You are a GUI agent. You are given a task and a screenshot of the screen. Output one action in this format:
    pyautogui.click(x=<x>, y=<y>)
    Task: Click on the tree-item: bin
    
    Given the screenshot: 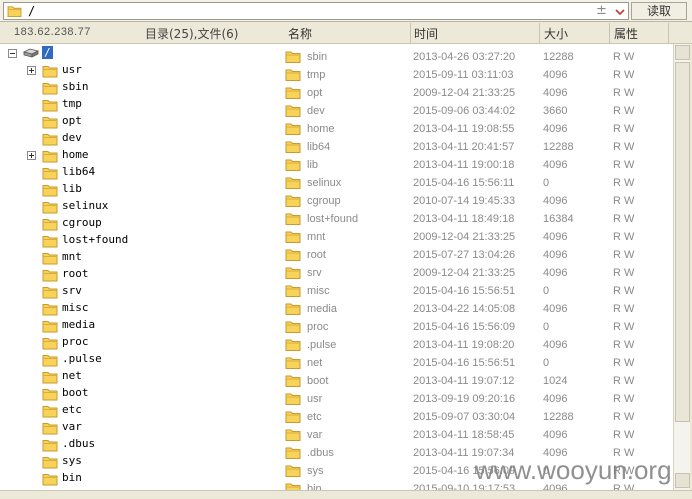 What is the action you would take?
    pyautogui.click(x=90, y=479)
    